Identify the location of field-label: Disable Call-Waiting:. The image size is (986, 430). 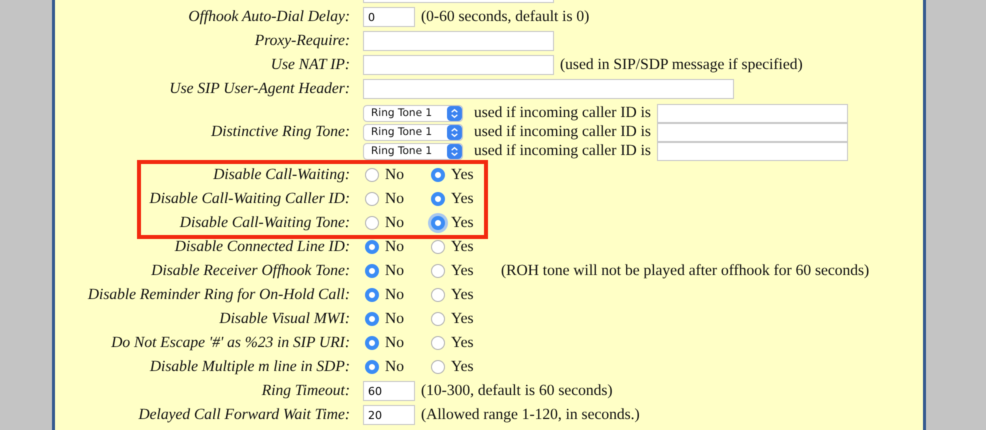
(281, 175).